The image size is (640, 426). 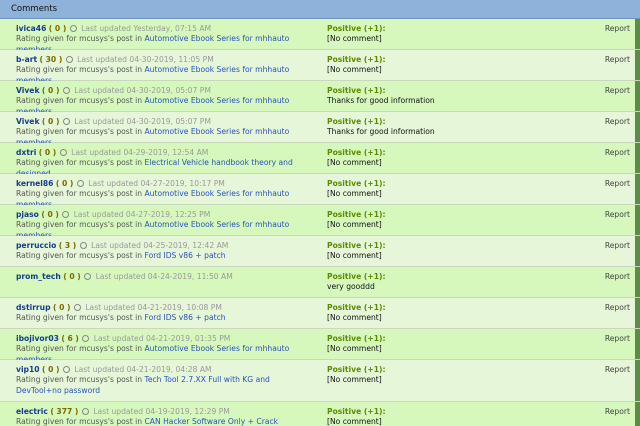 I want to click on username-link: ivica46, so click(x=31, y=28).